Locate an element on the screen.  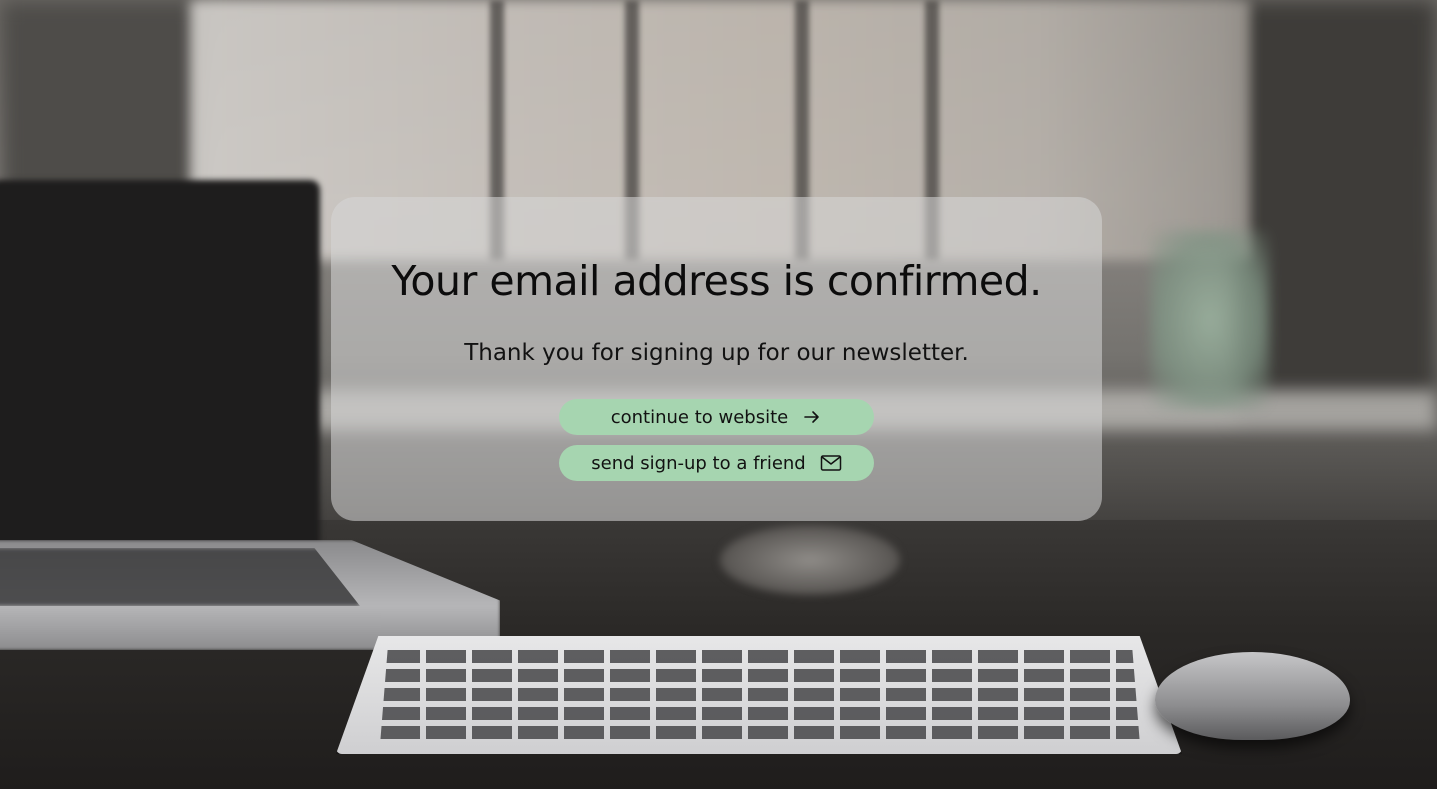
keyboard-keys is located at coordinates (760, 697).